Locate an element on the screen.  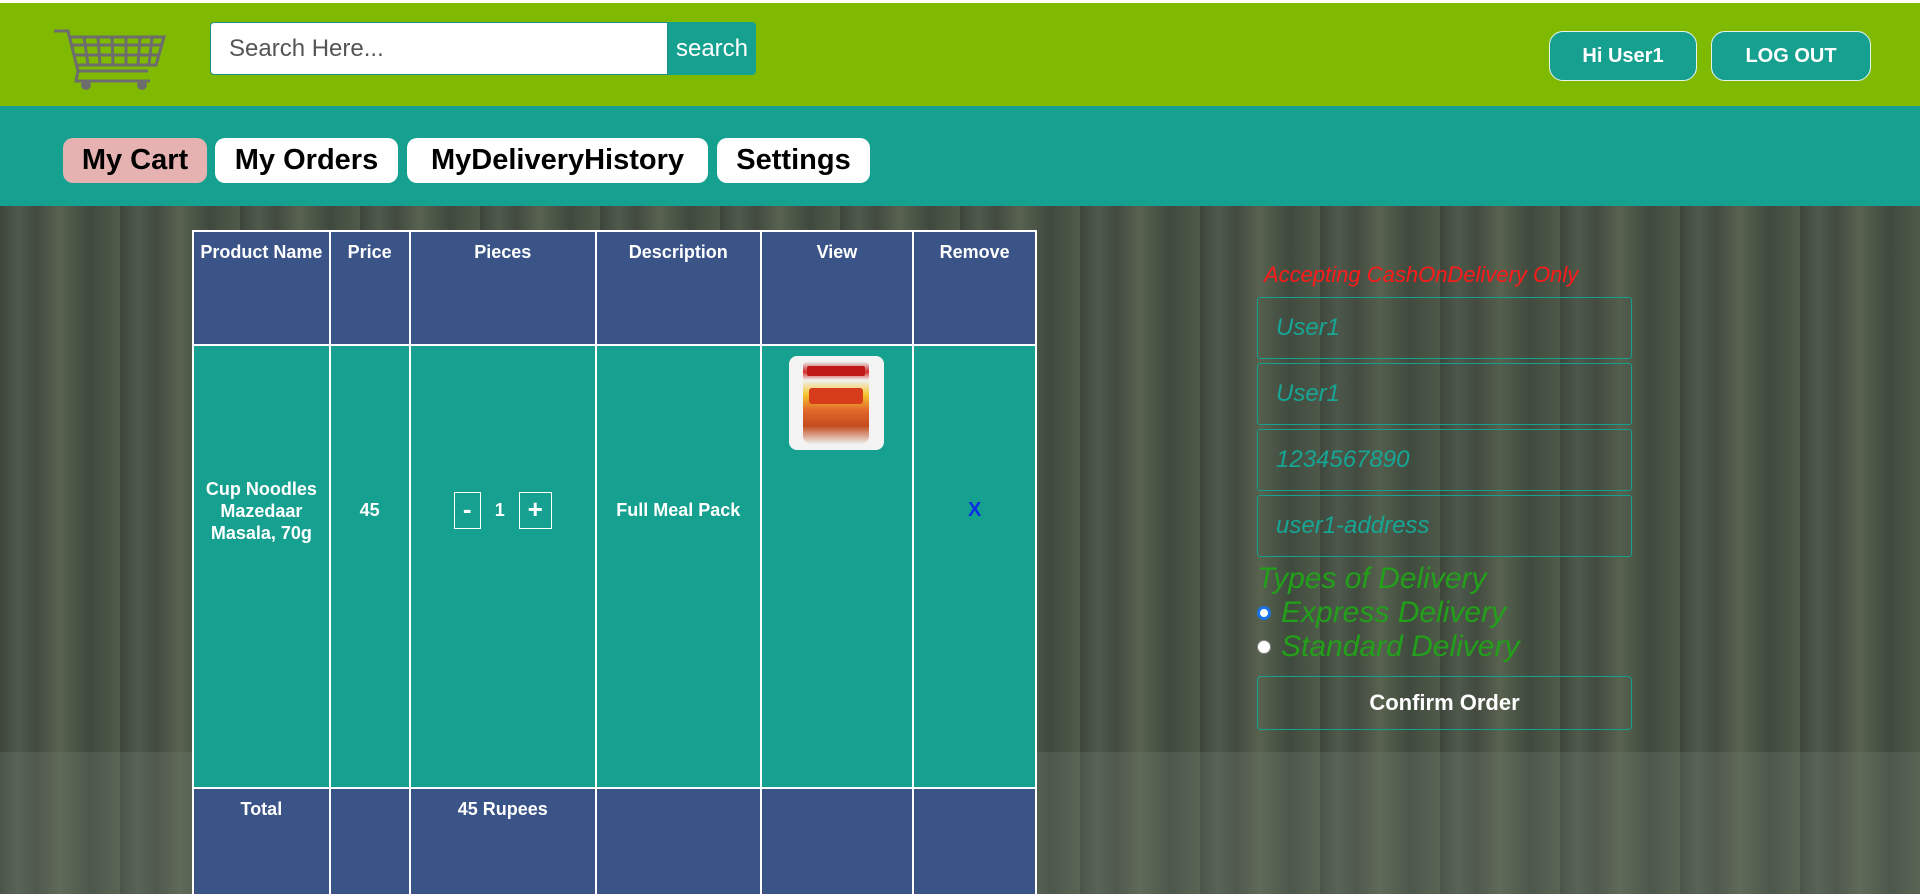
tab-my-orders: My Orders is located at coordinates (306, 160).